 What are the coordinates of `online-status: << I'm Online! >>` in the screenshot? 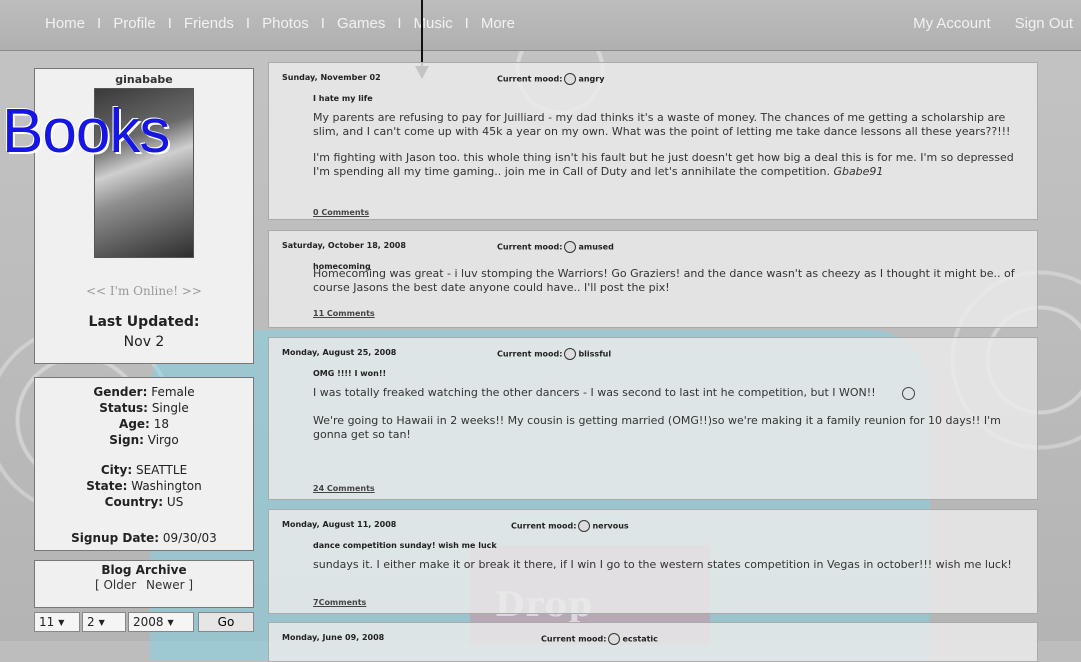 It's located at (144, 291).